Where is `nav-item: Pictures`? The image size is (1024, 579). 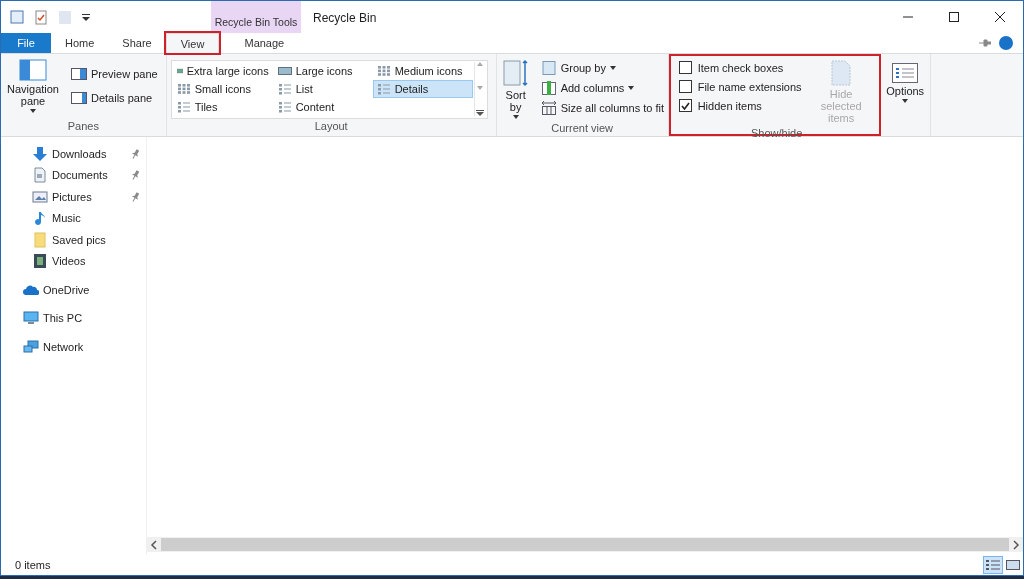
nav-item: Pictures is located at coordinates (73, 197).